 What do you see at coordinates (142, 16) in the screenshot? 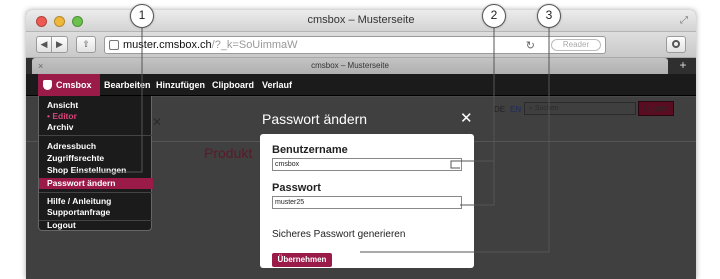
I see `callout-1: 1` at bounding box center [142, 16].